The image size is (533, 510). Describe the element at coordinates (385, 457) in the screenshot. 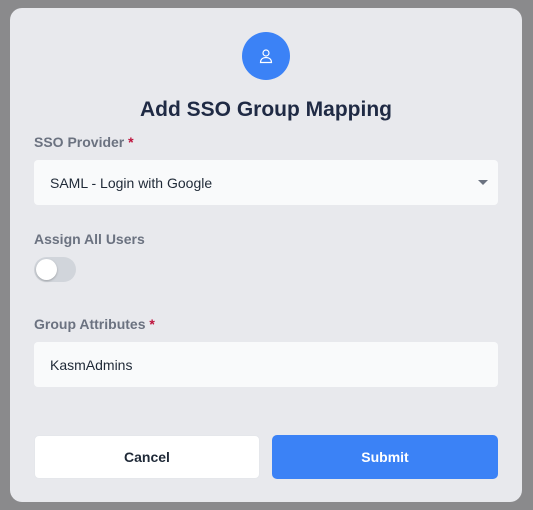

I see `submit-button: Submit` at that location.